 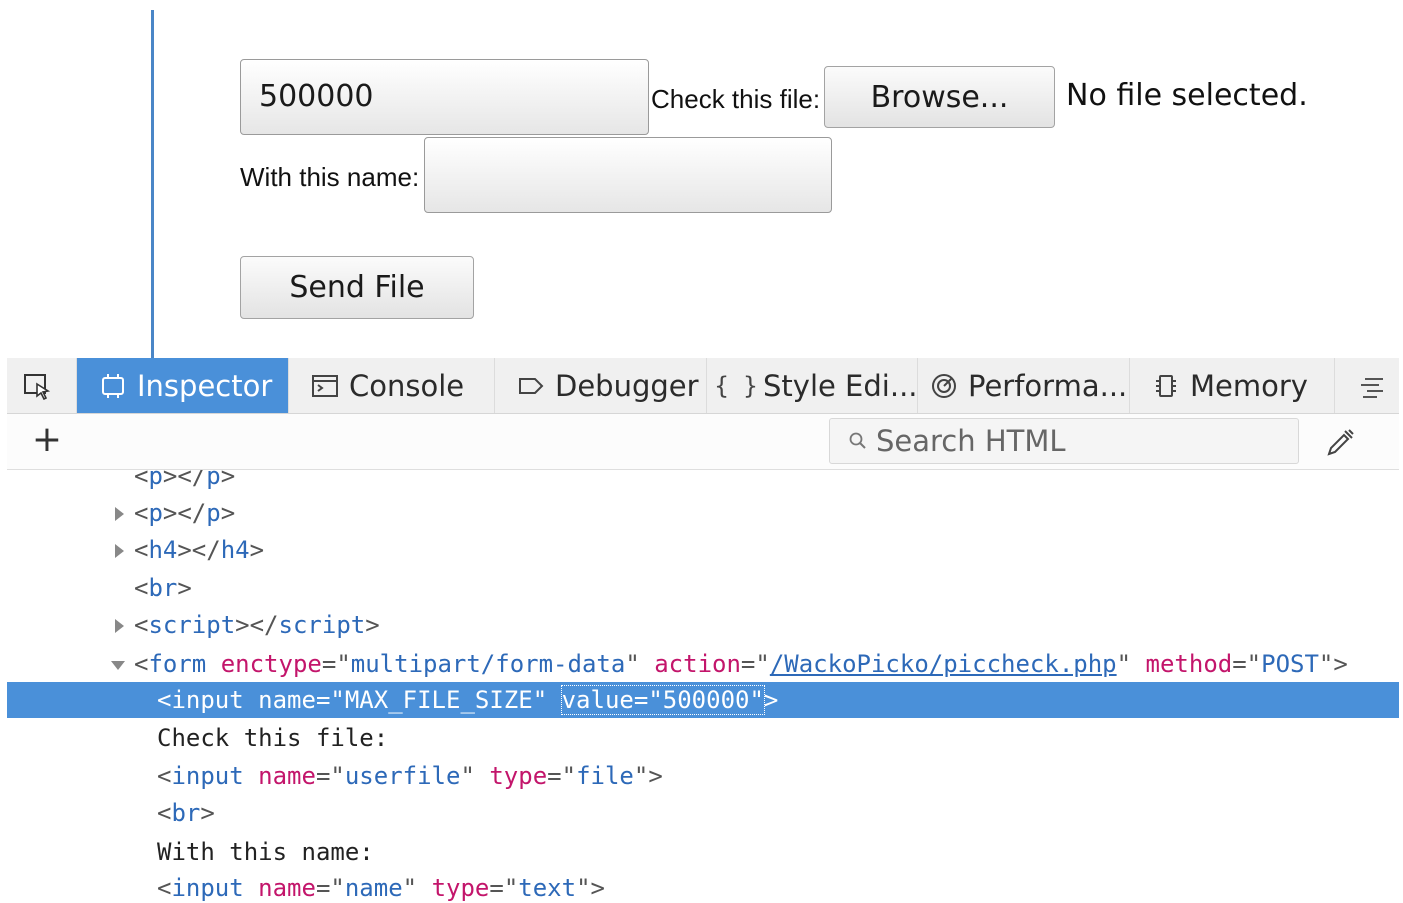 What do you see at coordinates (407, 385) in the screenshot?
I see `tab-label: Console` at bounding box center [407, 385].